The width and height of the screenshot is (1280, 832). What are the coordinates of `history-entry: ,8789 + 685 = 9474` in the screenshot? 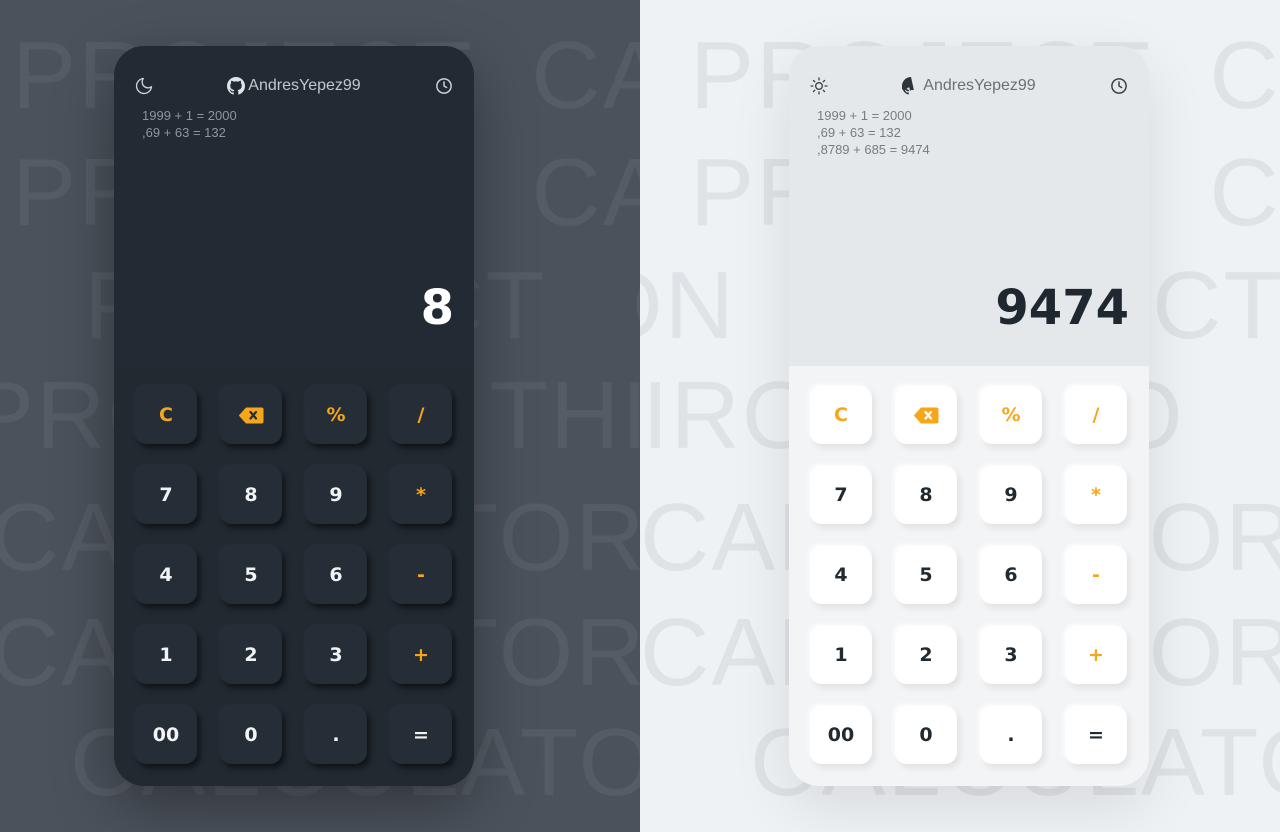 It's located at (873, 149).